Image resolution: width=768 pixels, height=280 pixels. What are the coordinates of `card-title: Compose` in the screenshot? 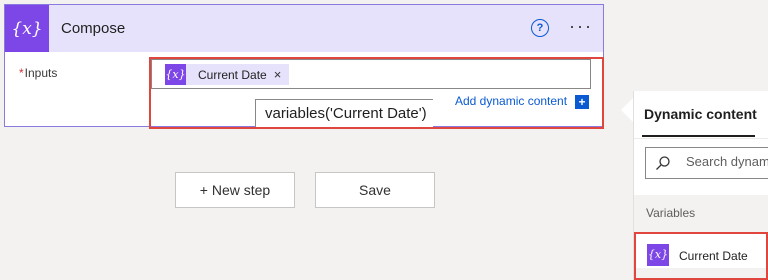 It's located at (93, 28).